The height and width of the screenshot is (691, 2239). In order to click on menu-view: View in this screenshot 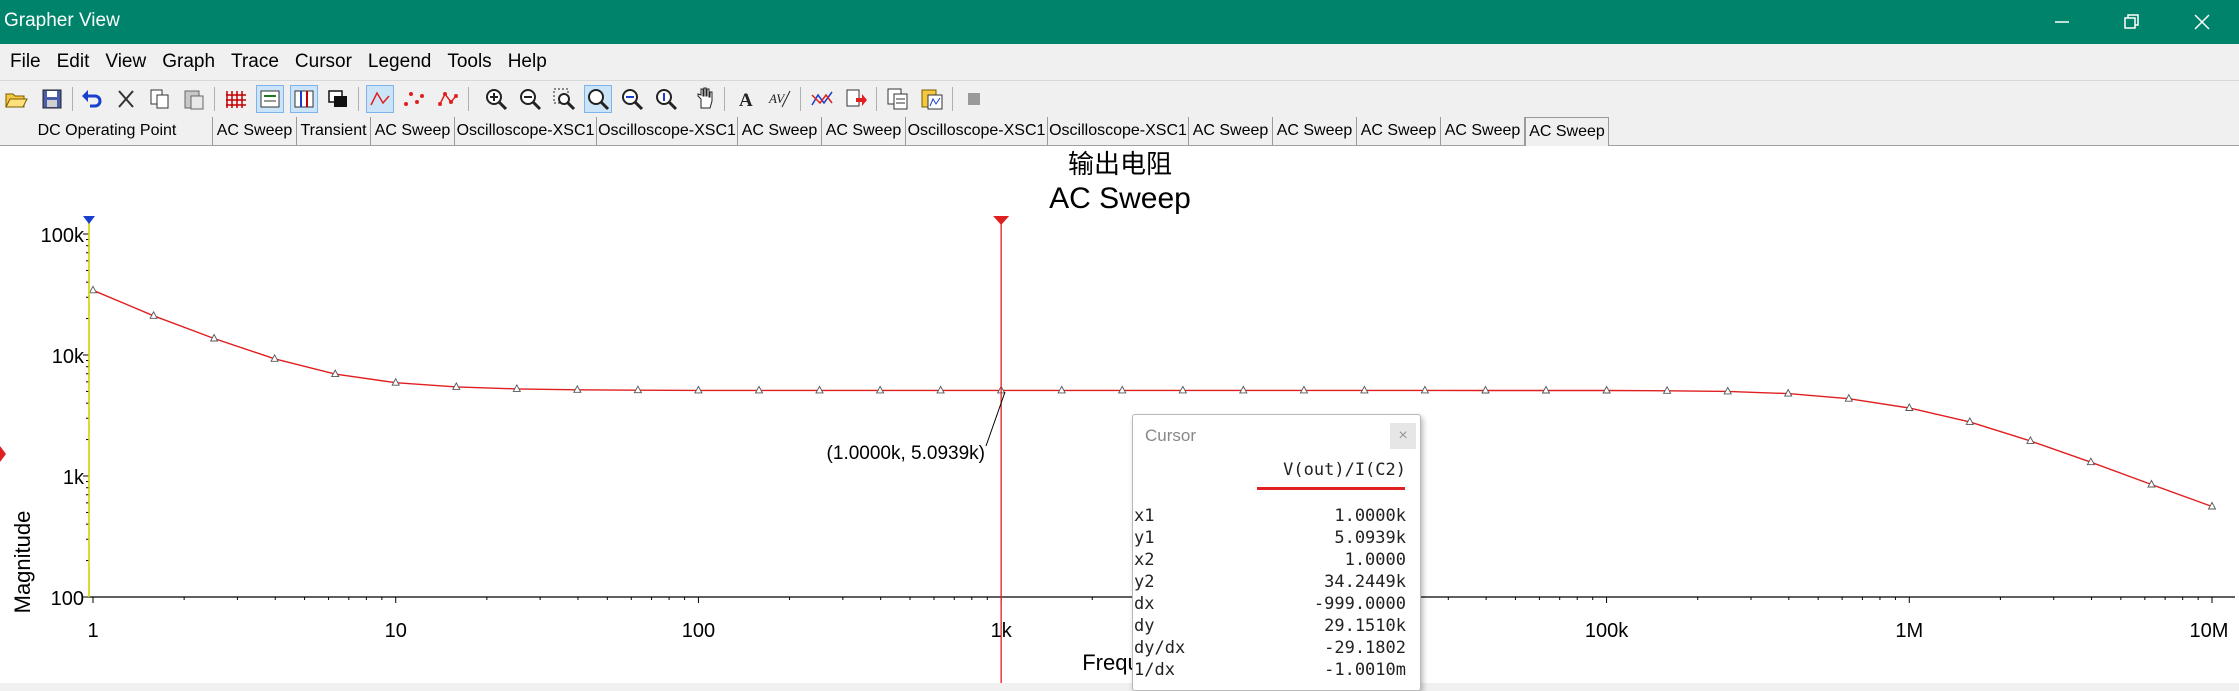, I will do `click(123, 62)`.